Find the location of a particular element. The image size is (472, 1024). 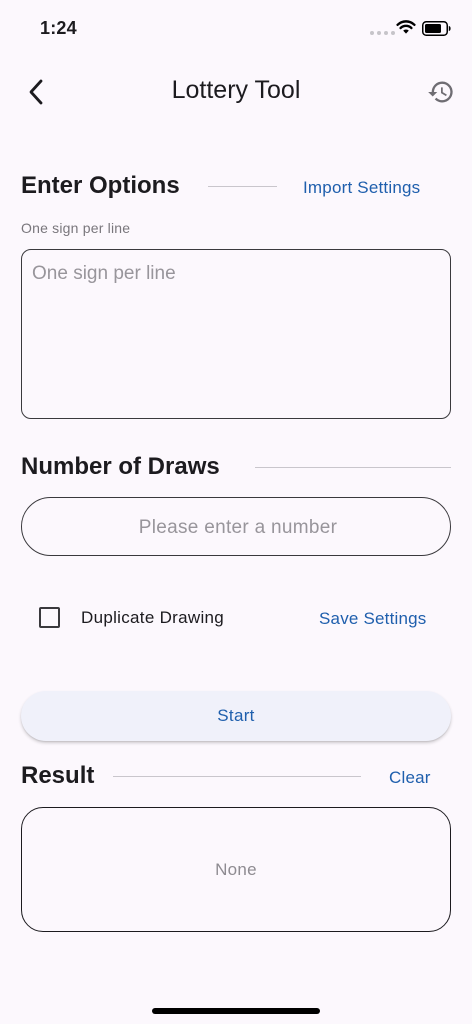

draws-input-container is located at coordinates (237, 527).